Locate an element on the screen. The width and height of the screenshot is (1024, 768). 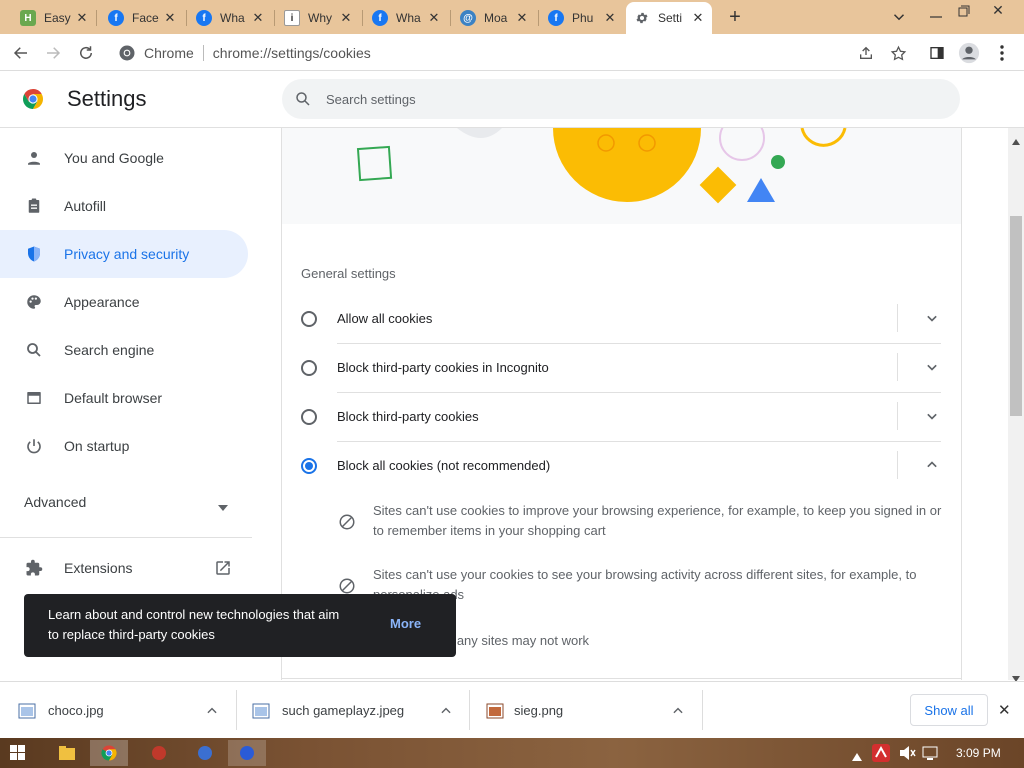
sidebar-item-autofill: Autofill is located at coordinates (124, 206).